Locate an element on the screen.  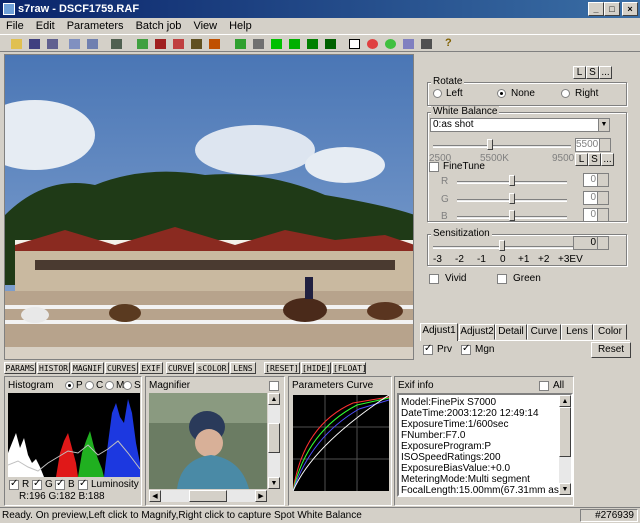
magnifier-hscroll: ◀ ▶ is located at coordinates (208, 496).